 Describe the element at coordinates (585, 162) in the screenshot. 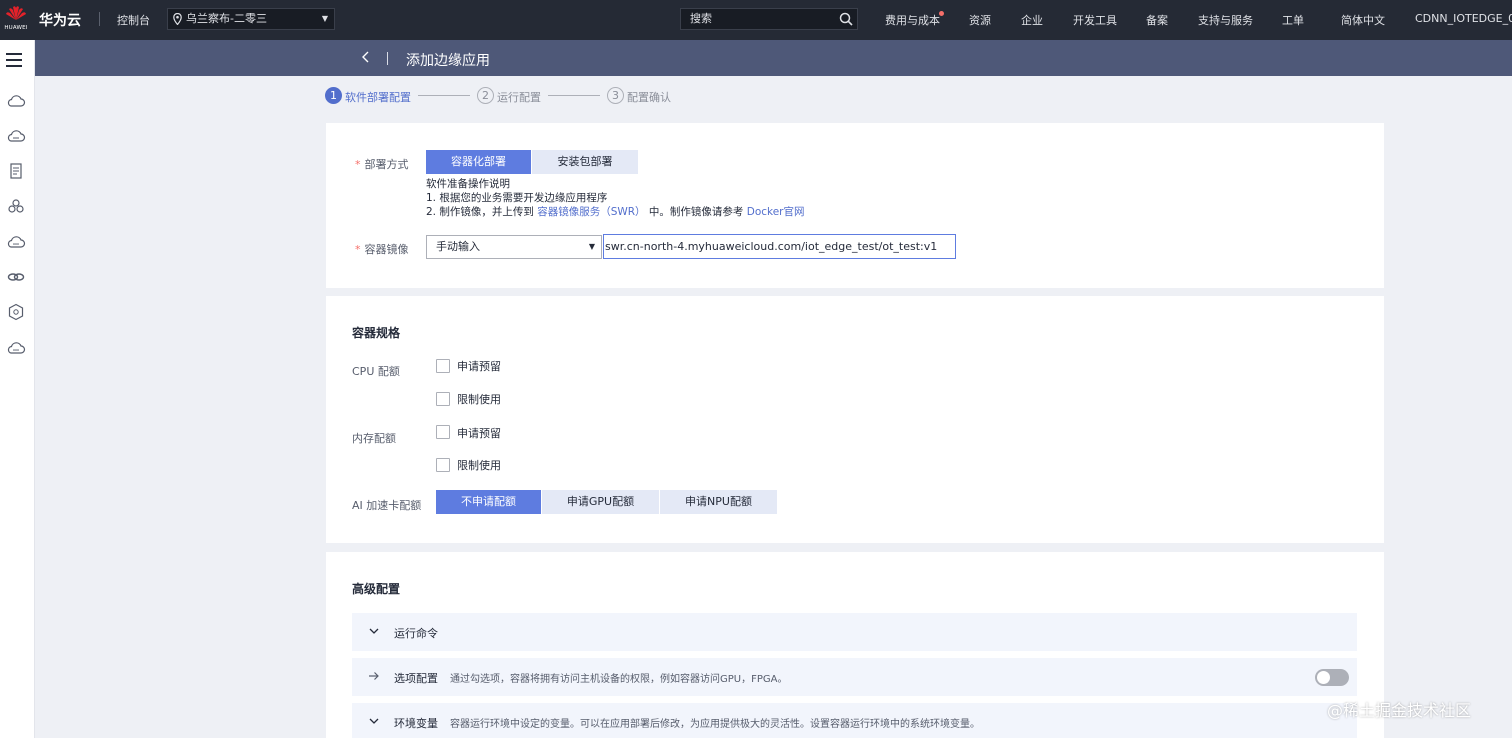

I see `package-deploy-option: 安装包部署` at that location.